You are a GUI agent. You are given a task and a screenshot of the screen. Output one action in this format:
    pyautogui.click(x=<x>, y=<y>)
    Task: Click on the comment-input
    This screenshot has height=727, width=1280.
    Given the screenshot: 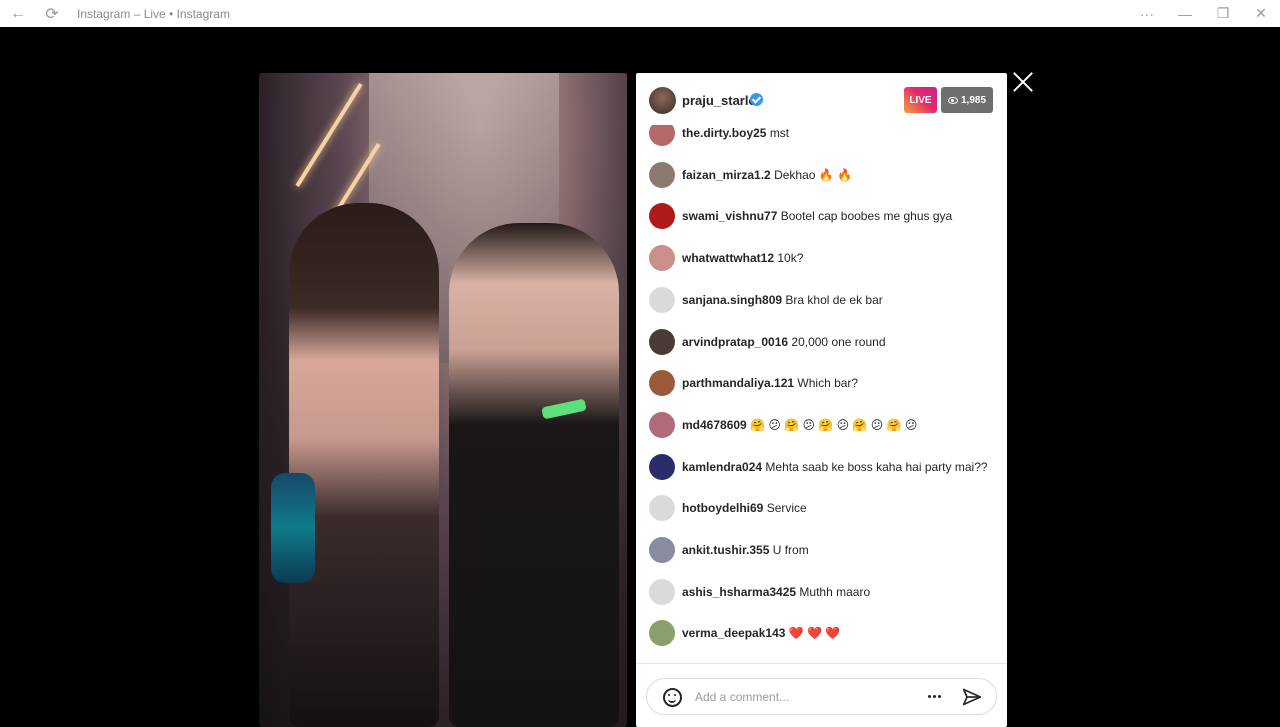 What is the action you would take?
    pyautogui.click(x=805, y=697)
    